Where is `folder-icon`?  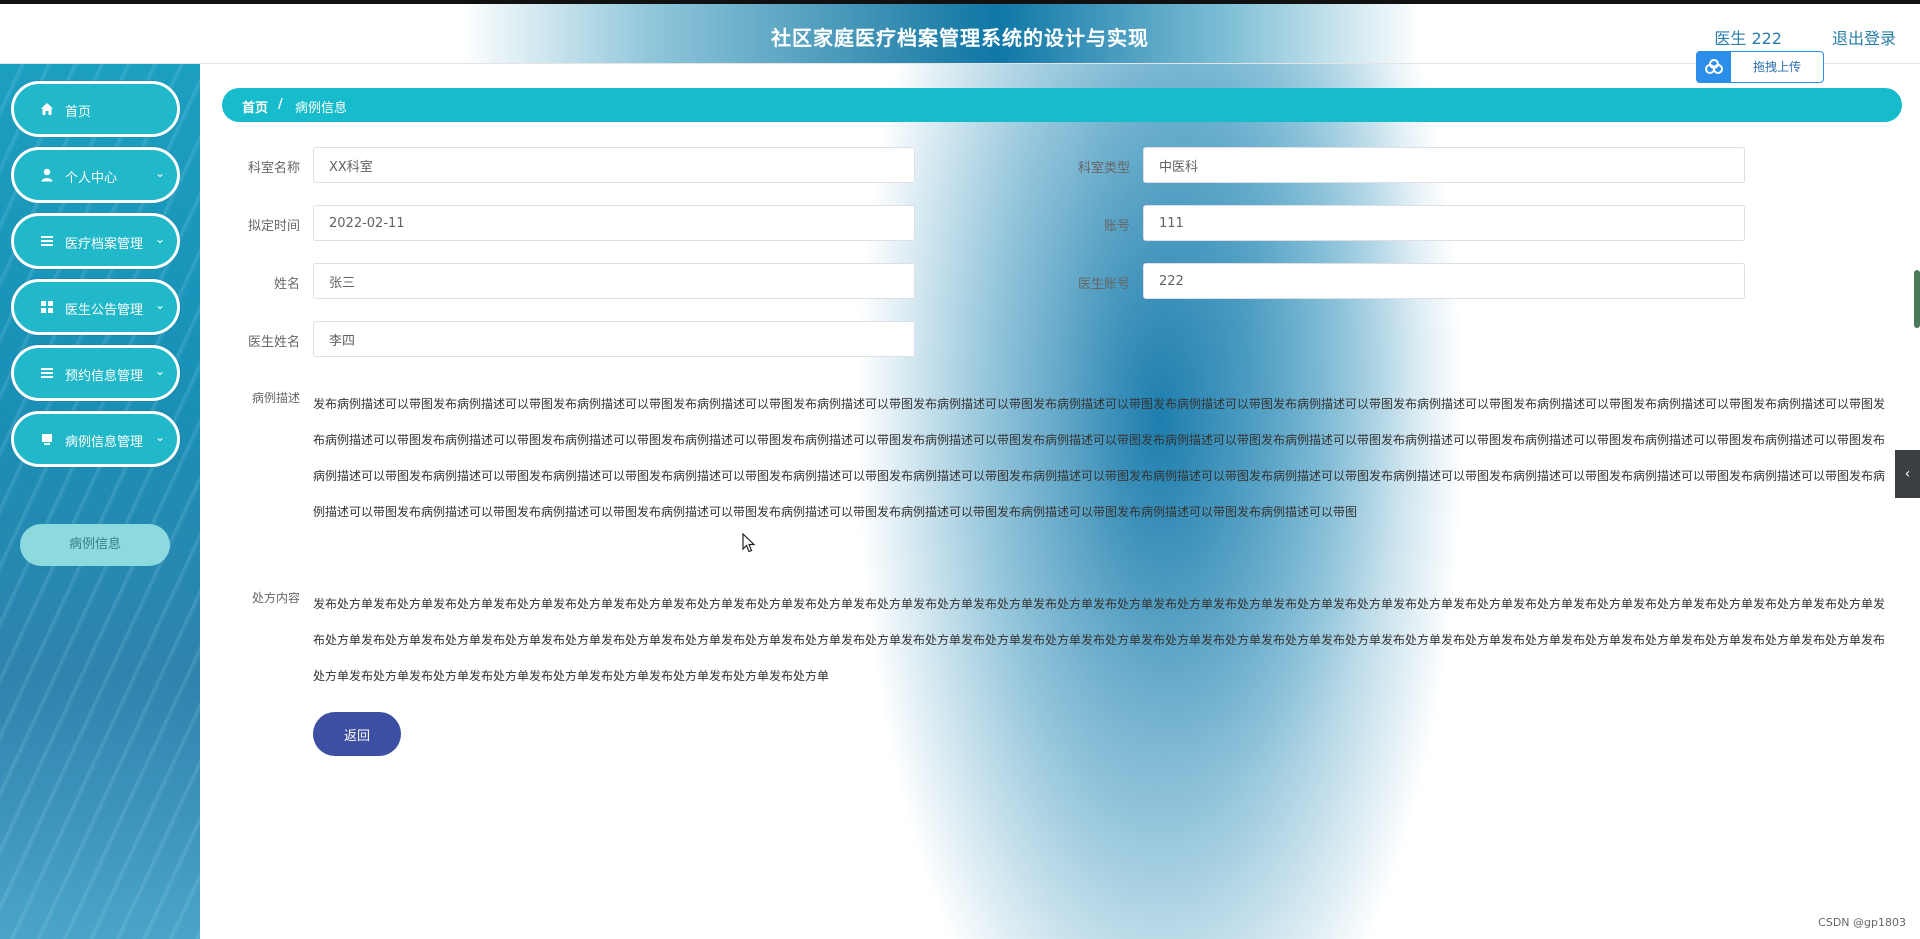 folder-icon is located at coordinates (47, 439).